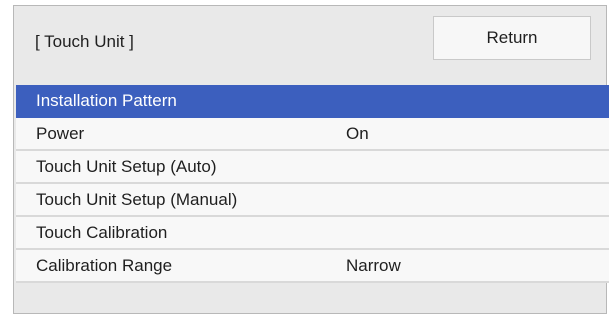  I want to click on return-button: Return, so click(512, 38).